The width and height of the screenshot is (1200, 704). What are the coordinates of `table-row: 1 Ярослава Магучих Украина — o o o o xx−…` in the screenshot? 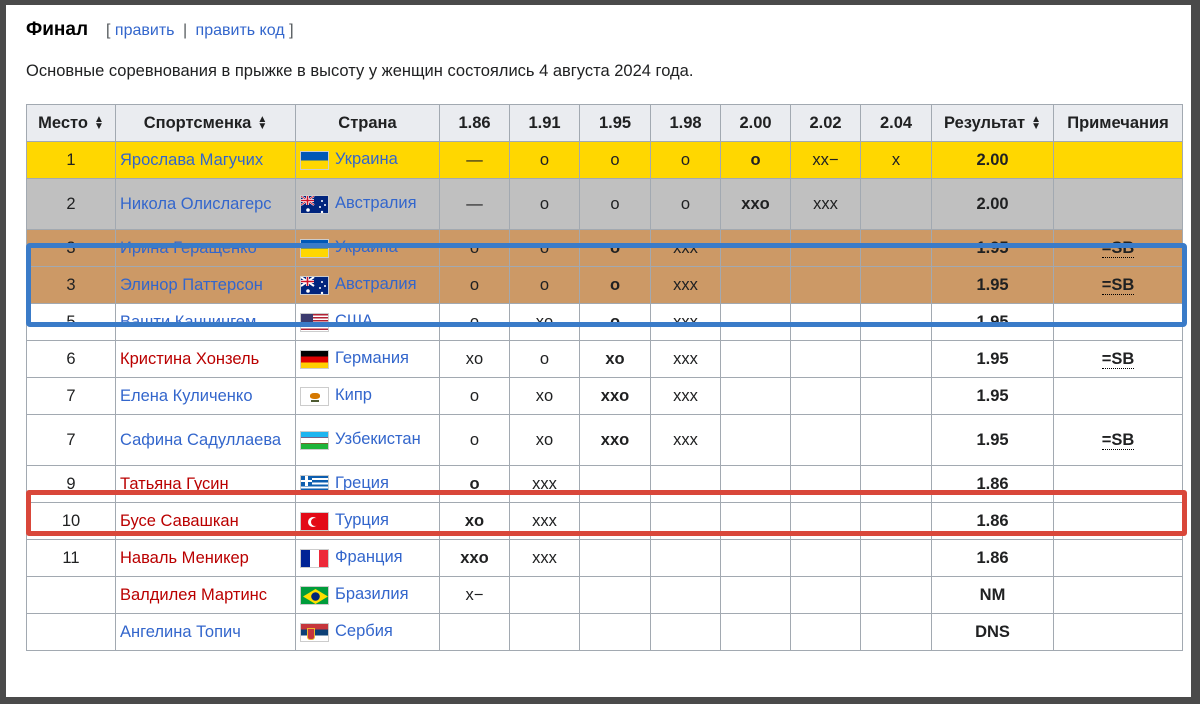 It's located at (604, 160).